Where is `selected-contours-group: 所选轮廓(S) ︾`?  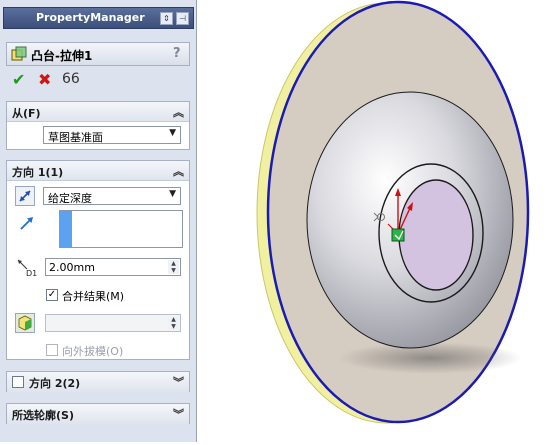 selected-contours-group: 所选轮廓(S) ︾ is located at coordinates (98, 413).